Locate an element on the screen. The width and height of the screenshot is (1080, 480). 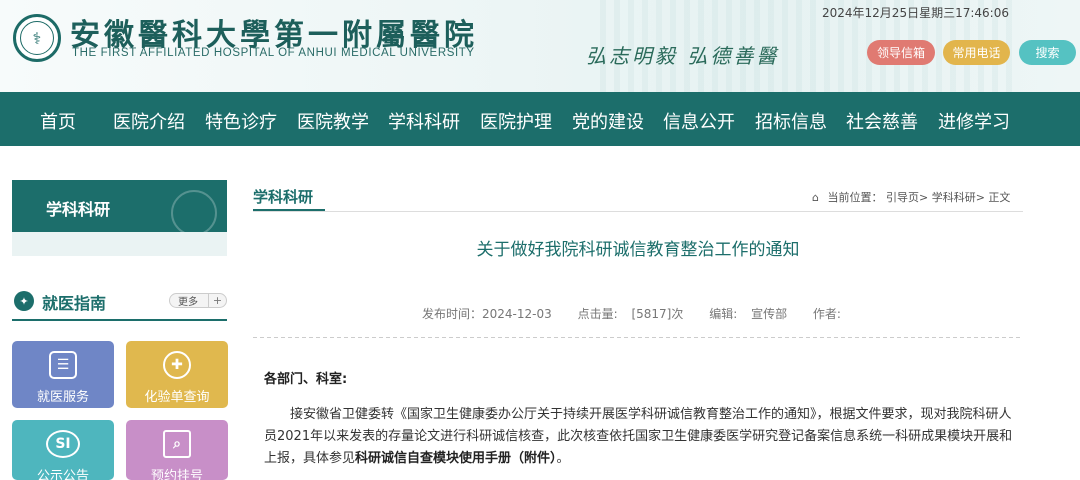
article-title: 关于做好我院科研诚信教育整治工作的通知 is located at coordinates (638, 250).